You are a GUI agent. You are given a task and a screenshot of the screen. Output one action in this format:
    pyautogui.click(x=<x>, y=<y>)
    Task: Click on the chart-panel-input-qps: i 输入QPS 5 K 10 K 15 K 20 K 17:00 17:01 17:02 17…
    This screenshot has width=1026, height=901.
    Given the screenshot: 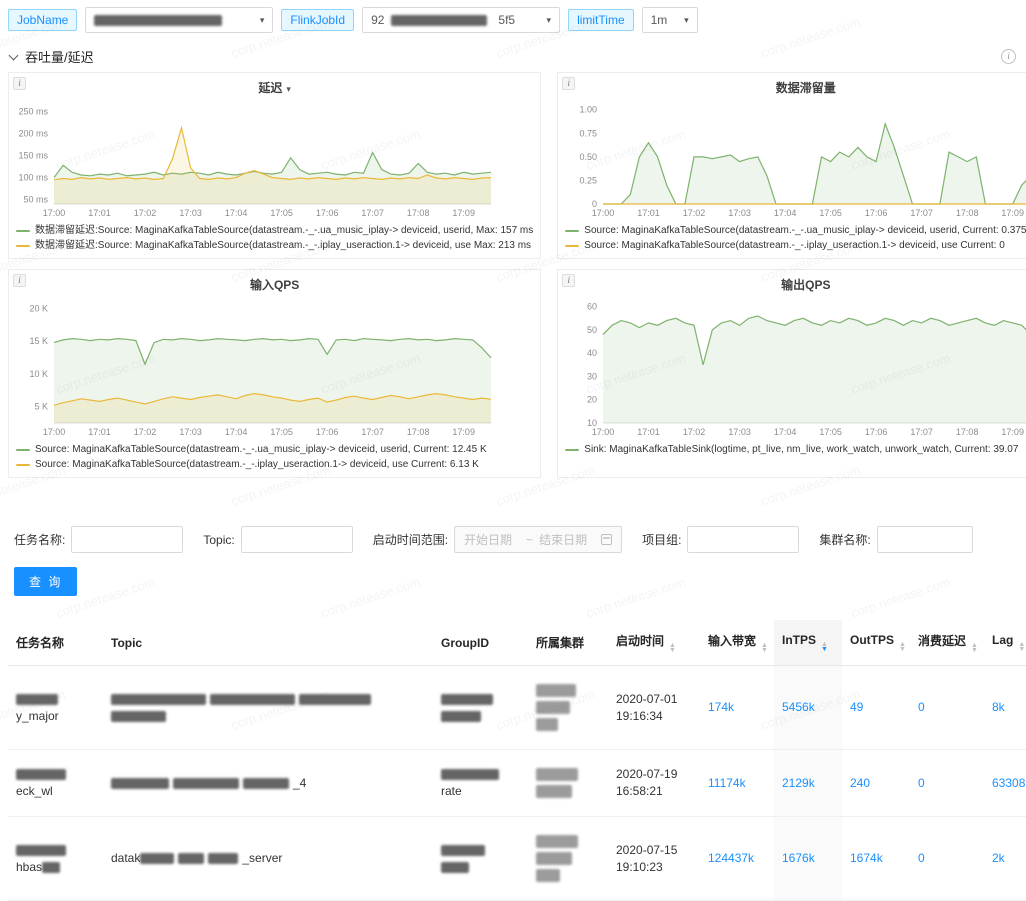 What is the action you would take?
    pyautogui.click(x=275, y=373)
    